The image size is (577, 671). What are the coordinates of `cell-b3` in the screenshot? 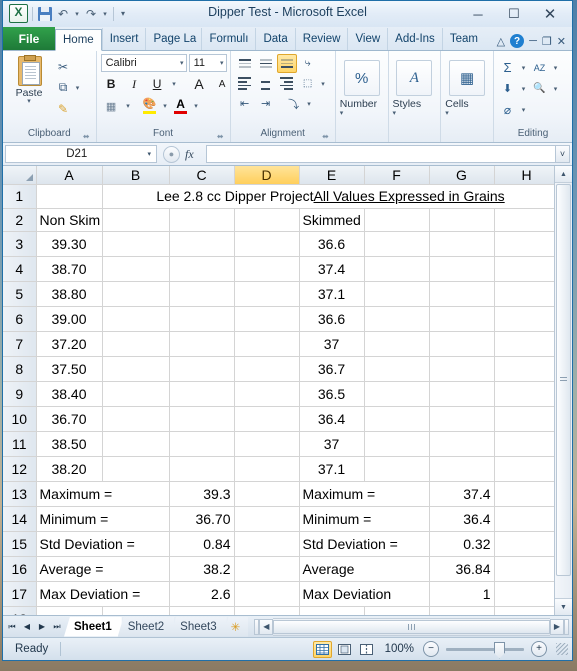 It's located at (136, 244).